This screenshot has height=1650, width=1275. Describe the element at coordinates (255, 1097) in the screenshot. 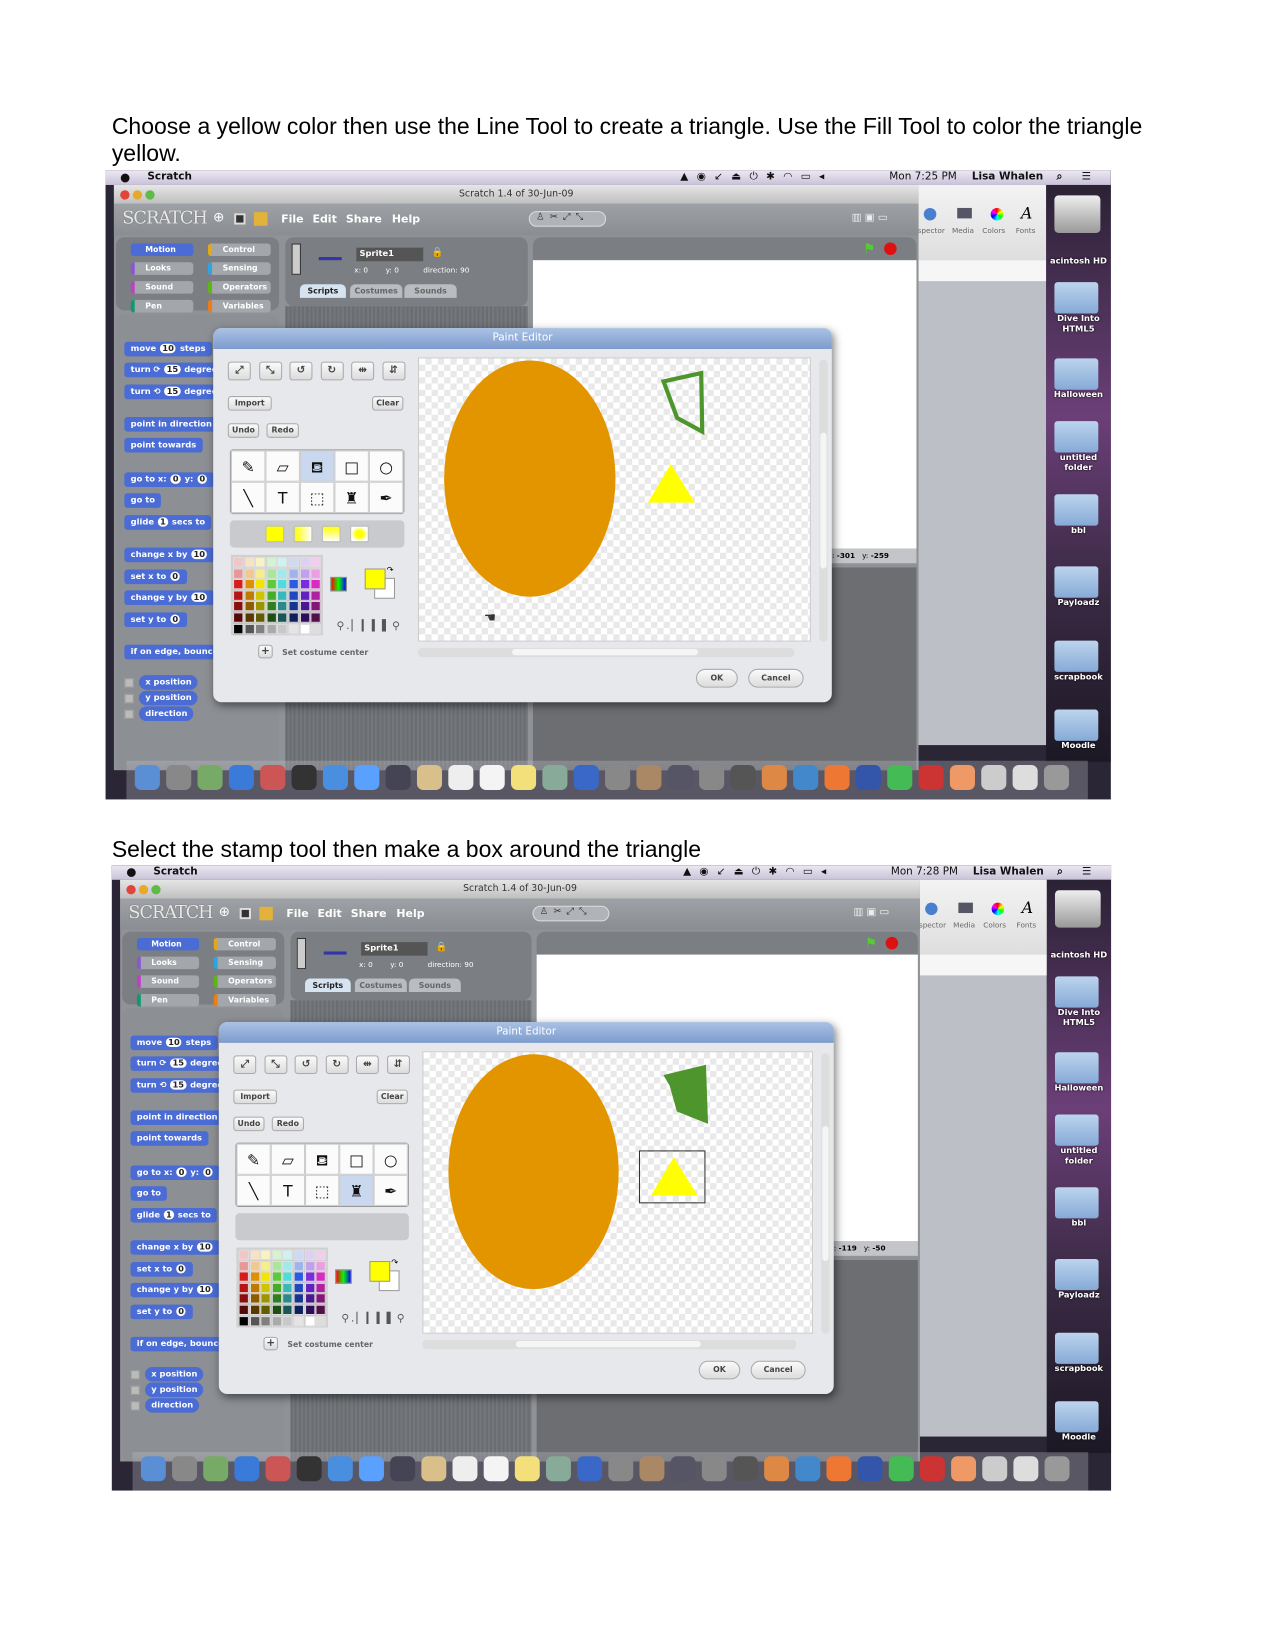

I see `import-button: Import` at that location.